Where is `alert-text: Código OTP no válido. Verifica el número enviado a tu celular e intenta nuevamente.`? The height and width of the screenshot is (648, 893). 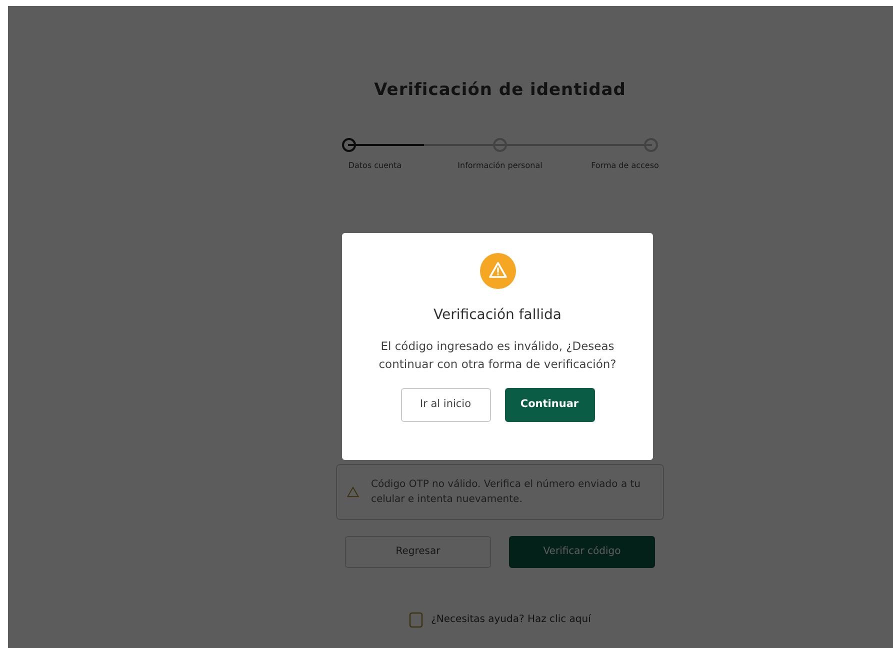 alert-text: Código OTP no válido. Verifica el número enviado a tu celular e intenta nuevamente. is located at coordinates (506, 492).